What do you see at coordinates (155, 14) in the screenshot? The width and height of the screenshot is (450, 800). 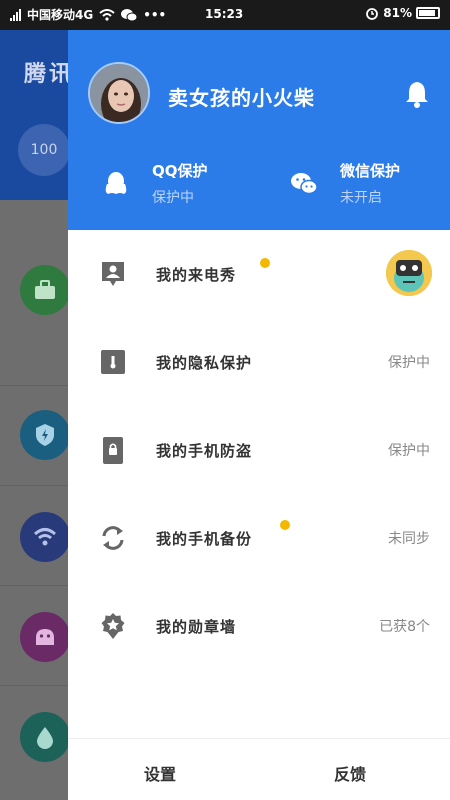 I see `more-notifications-label: •••` at bounding box center [155, 14].